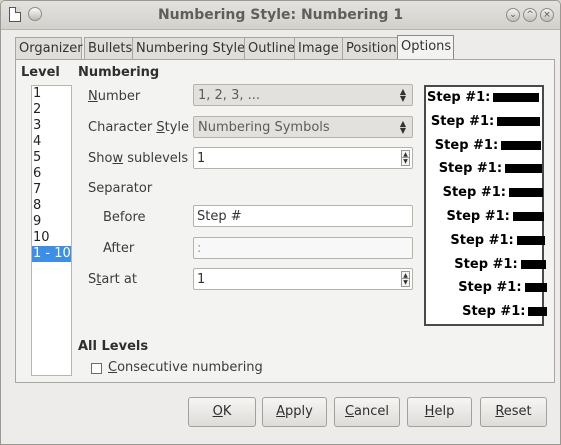  I want to click on number-label: Number, so click(114, 96).